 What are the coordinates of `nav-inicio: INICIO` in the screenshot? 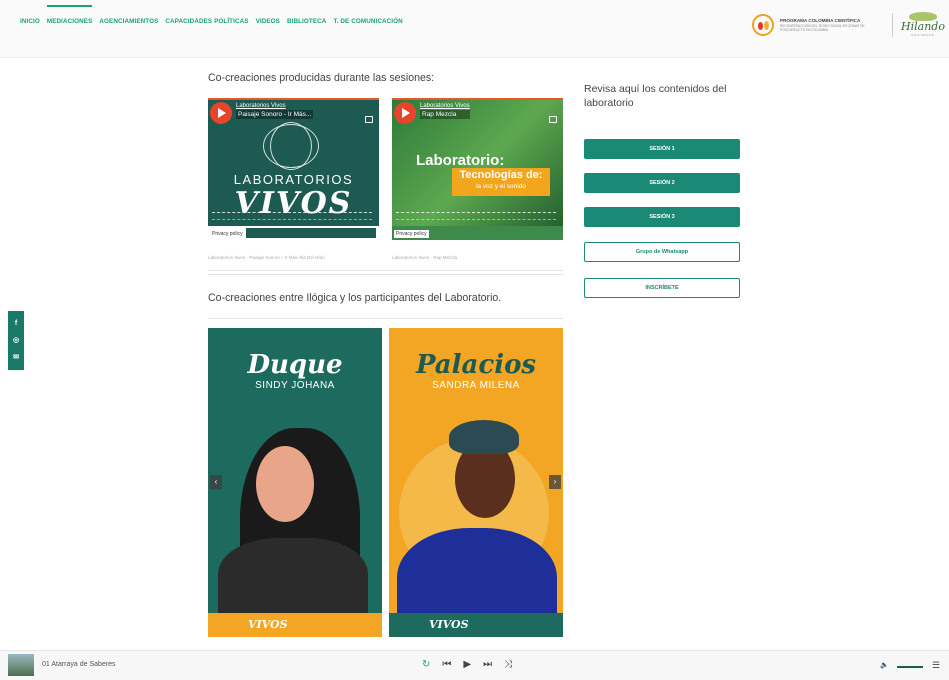 It's located at (30, 22).